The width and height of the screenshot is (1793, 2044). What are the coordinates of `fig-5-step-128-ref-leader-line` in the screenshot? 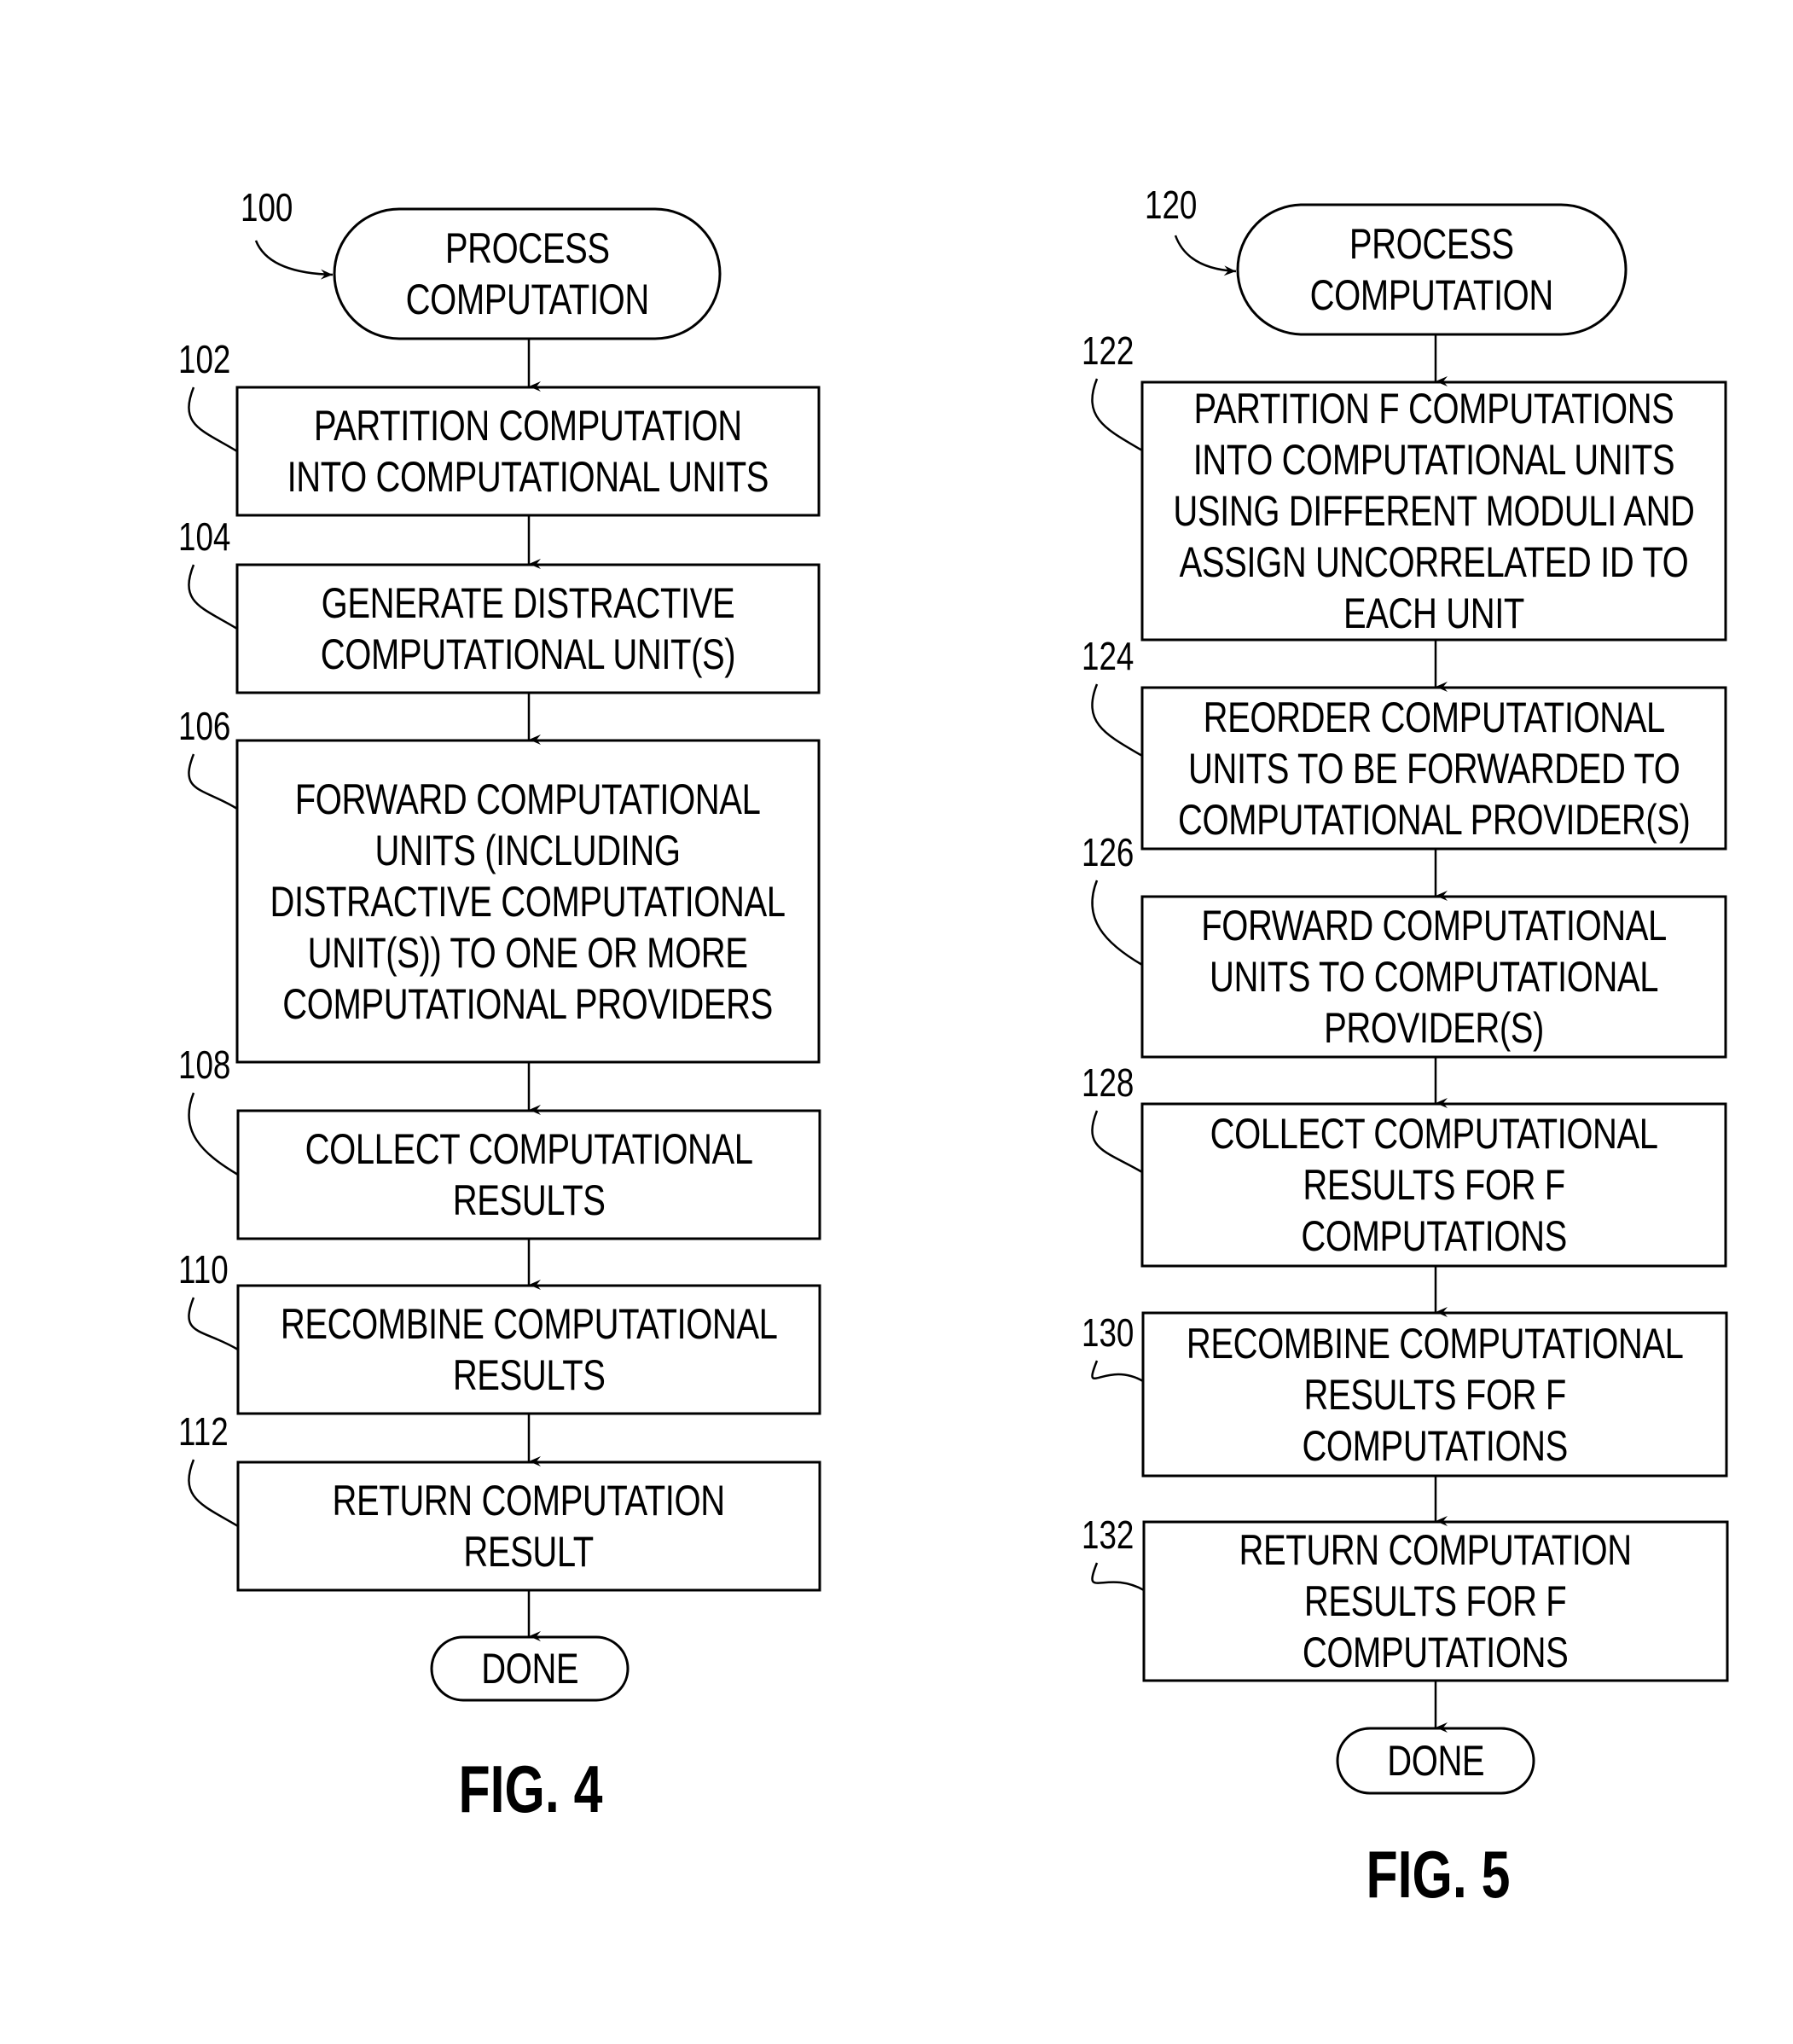 It's located at (1117, 1142).